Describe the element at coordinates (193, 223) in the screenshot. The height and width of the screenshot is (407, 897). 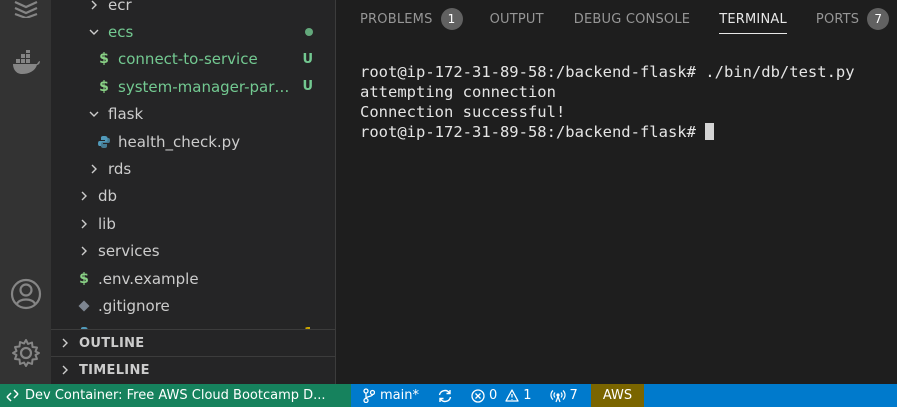
I see `folder-item: lib` at that location.